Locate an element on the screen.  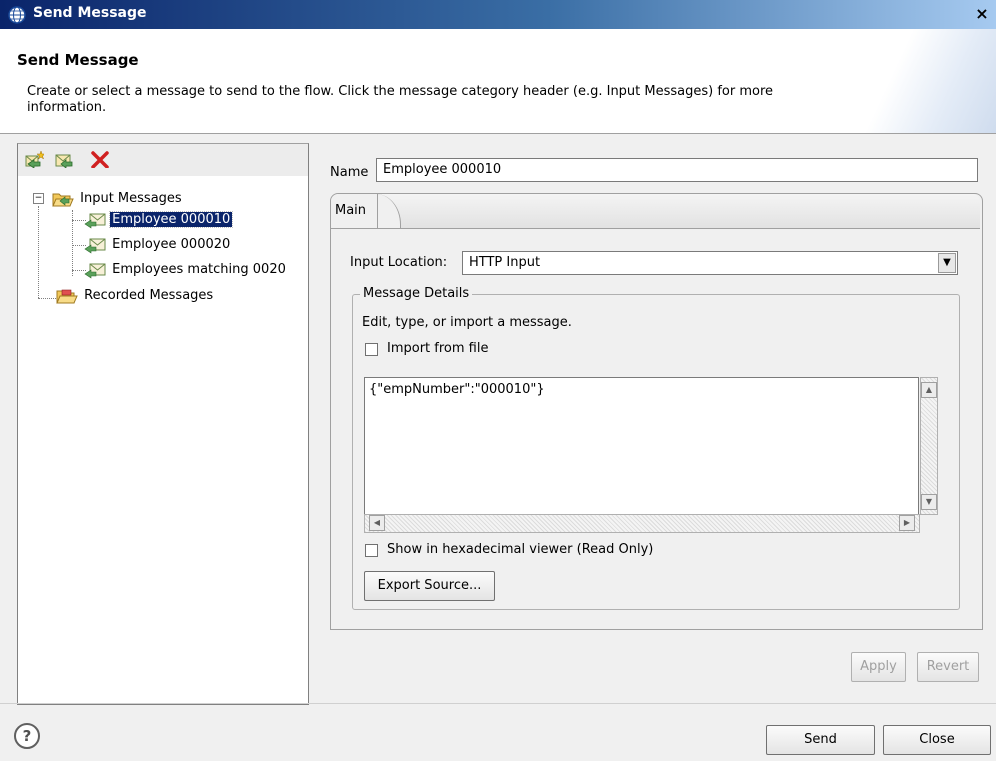
recorded-folder-icon is located at coordinates (67, 296).